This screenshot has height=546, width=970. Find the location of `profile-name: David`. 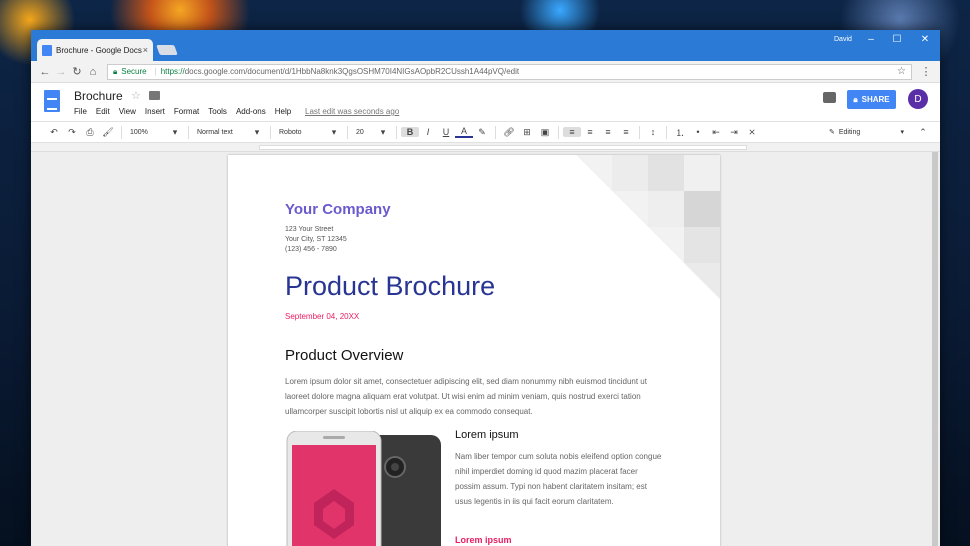

profile-name: David is located at coordinates (843, 39).